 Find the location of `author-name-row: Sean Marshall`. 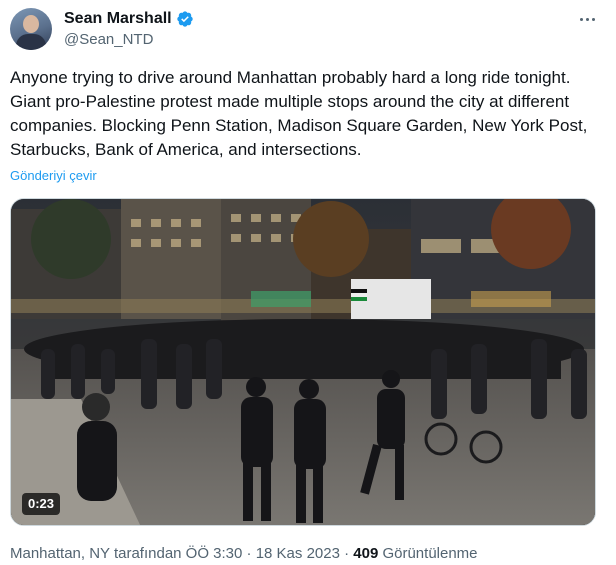

author-name-row: Sean Marshall is located at coordinates (129, 19).